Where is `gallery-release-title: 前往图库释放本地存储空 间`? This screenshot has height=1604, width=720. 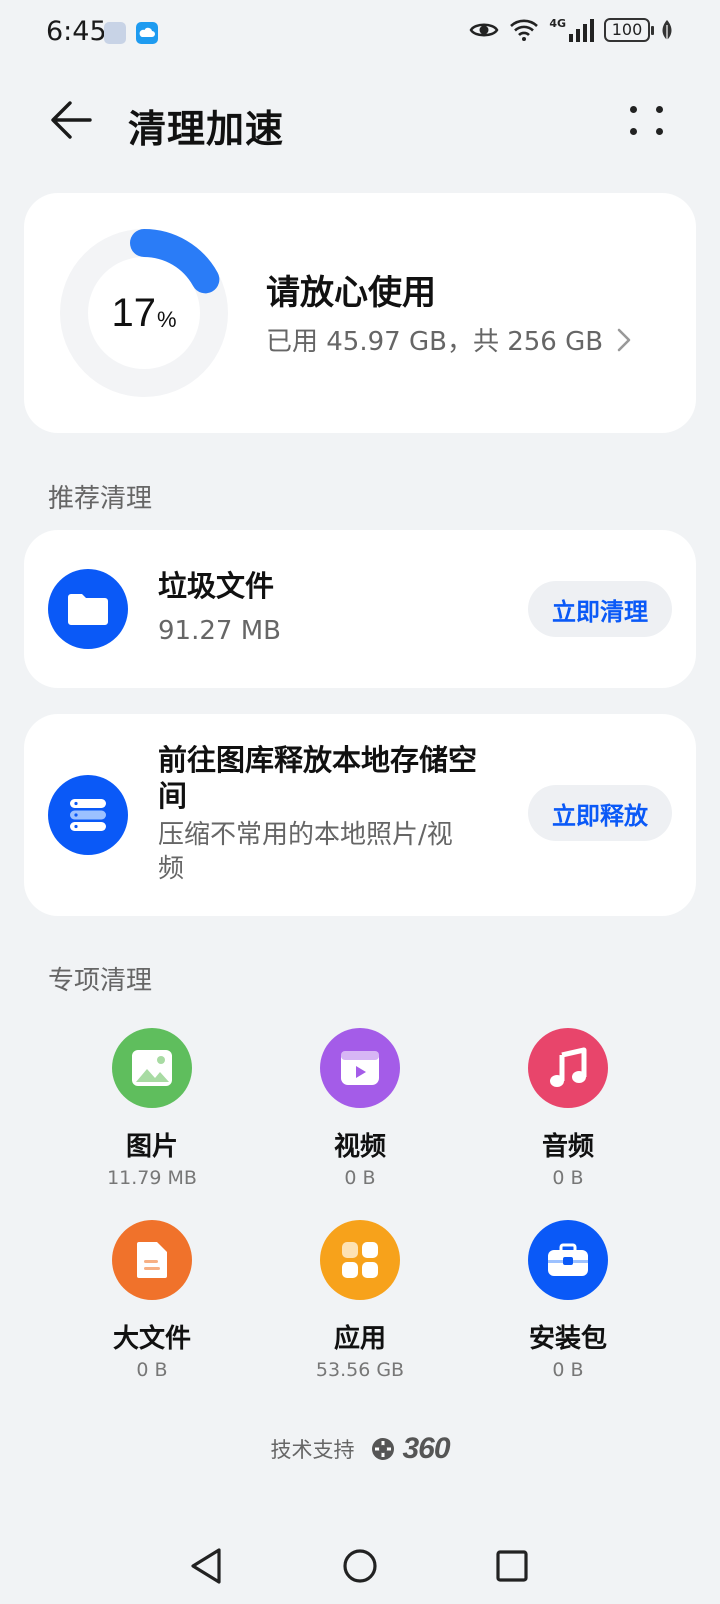
gallery-release-title: 前往图库释放本地存储空 间 is located at coordinates (317, 778).